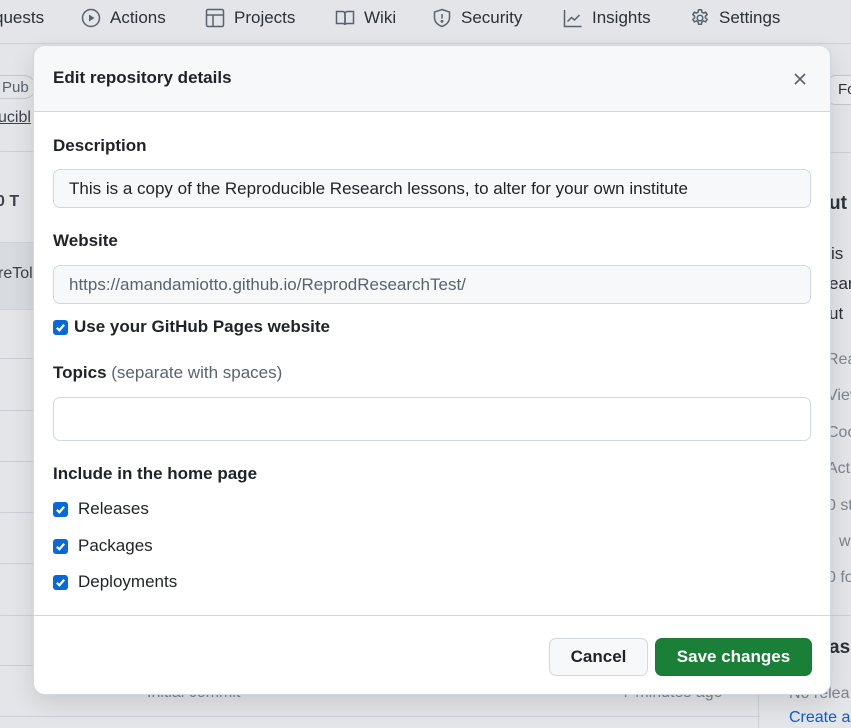  I want to click on use-pages-checkbox-row: Use your GitHub Pages website, so click(191, 327).